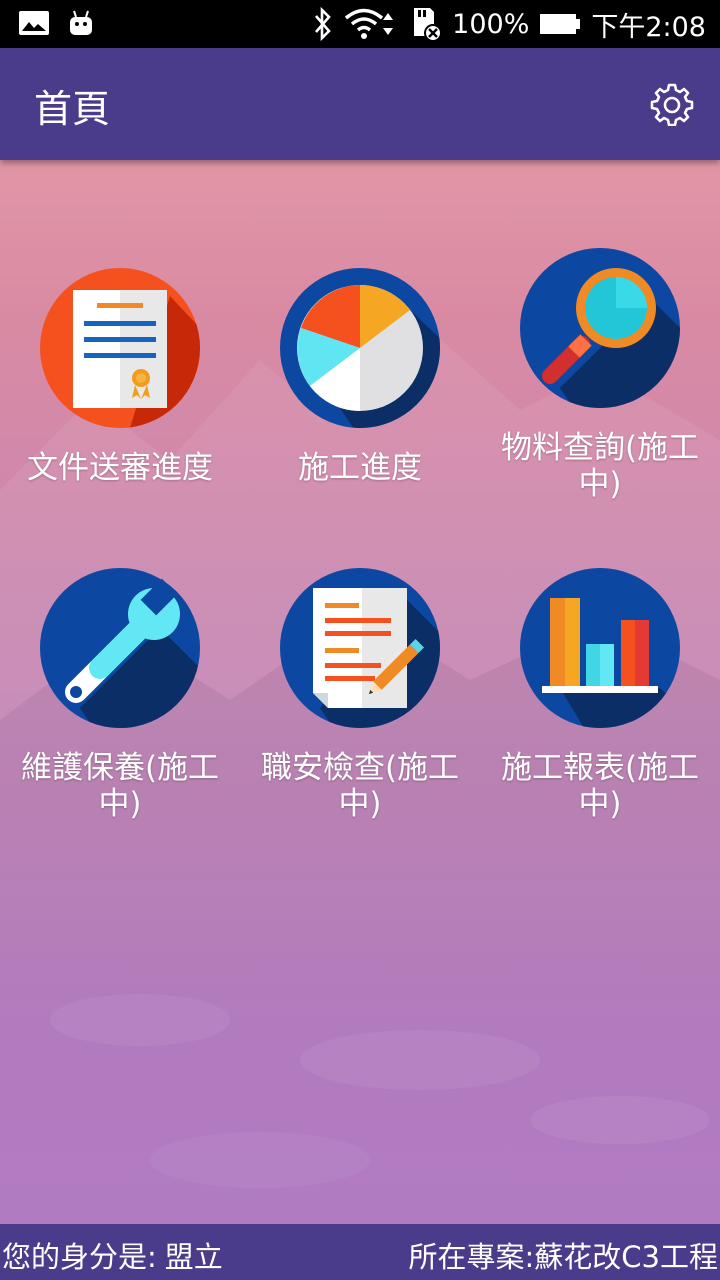 The image size is (720, 1280). Describe the element at coordinates (560, 24) in the screenshot. I see `battery-icon` at that location.